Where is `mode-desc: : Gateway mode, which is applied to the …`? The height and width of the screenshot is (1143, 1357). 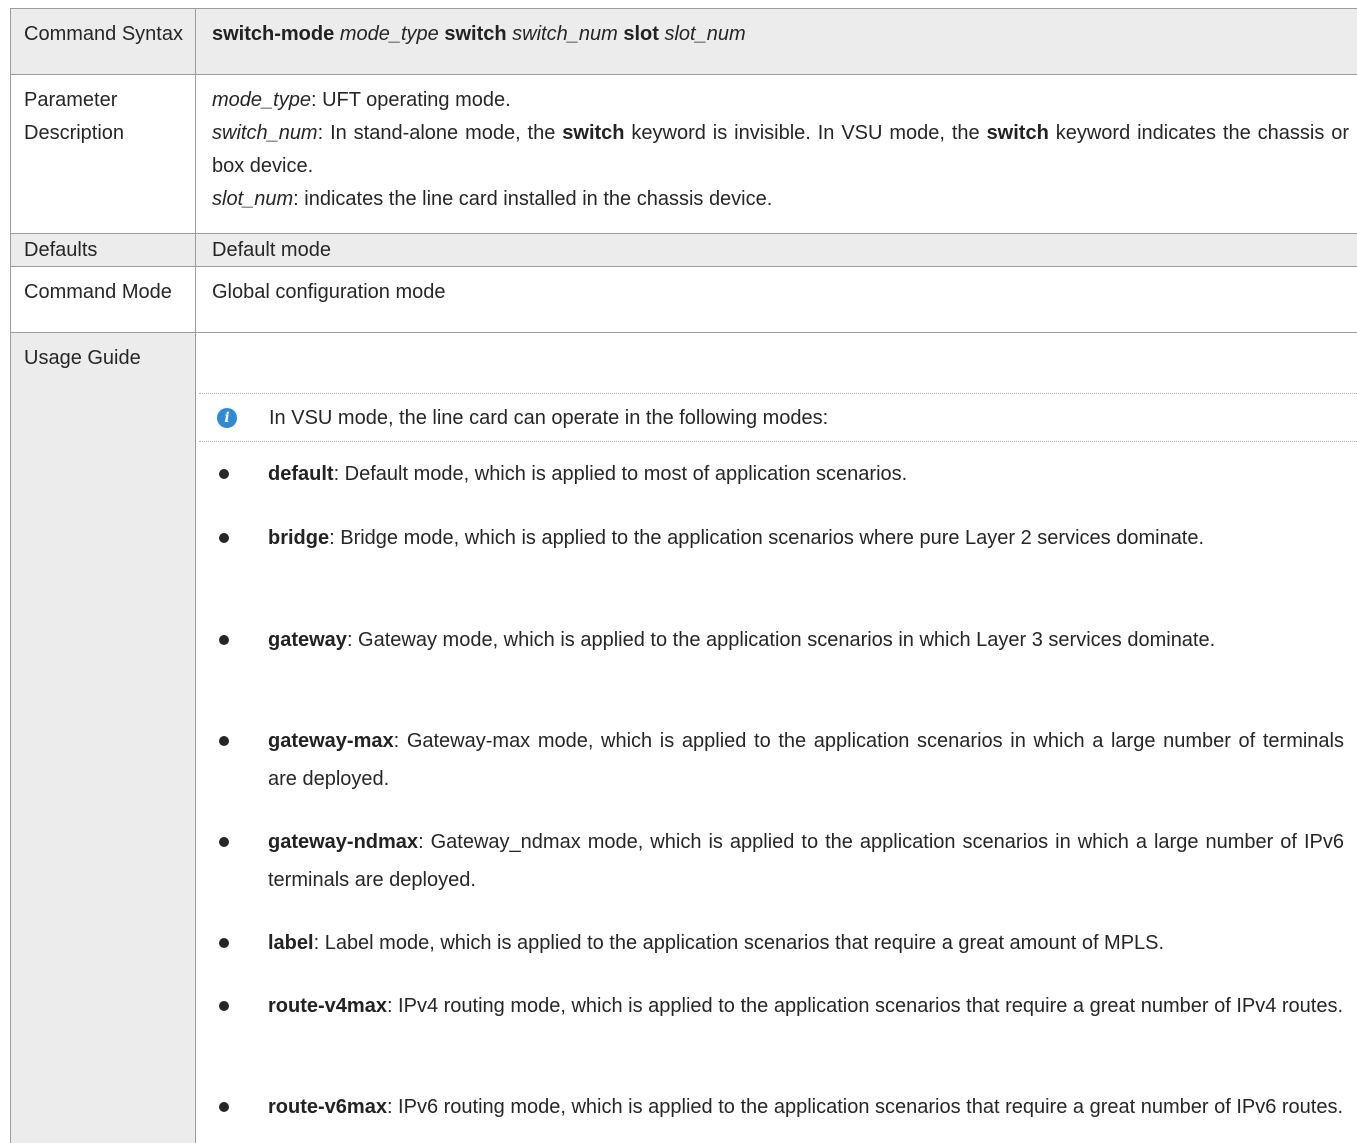
mode-desc: : Gateway mode, which is applied to the … is located at coordinates (781, 640).